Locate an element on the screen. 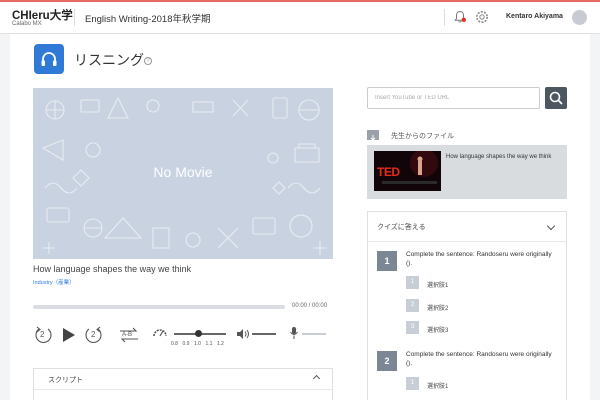  script-divider is located at coordinates (183, 389).